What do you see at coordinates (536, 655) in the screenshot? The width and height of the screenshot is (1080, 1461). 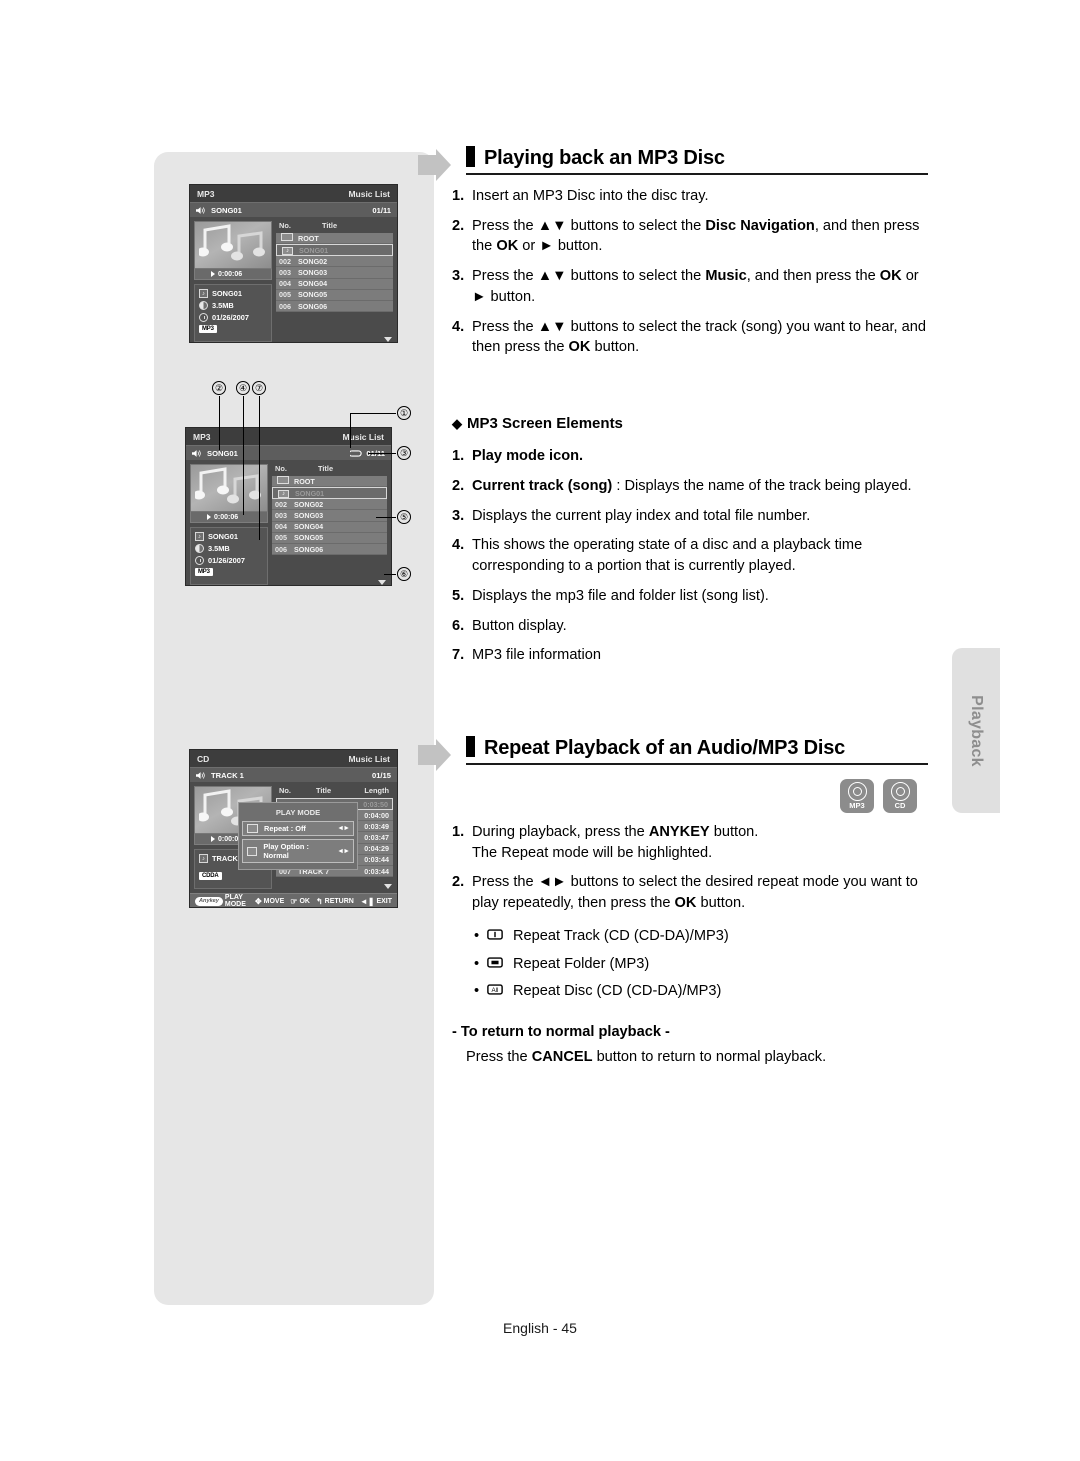 I see `step-text: MP3 file information` at bounding box center [536, 655].